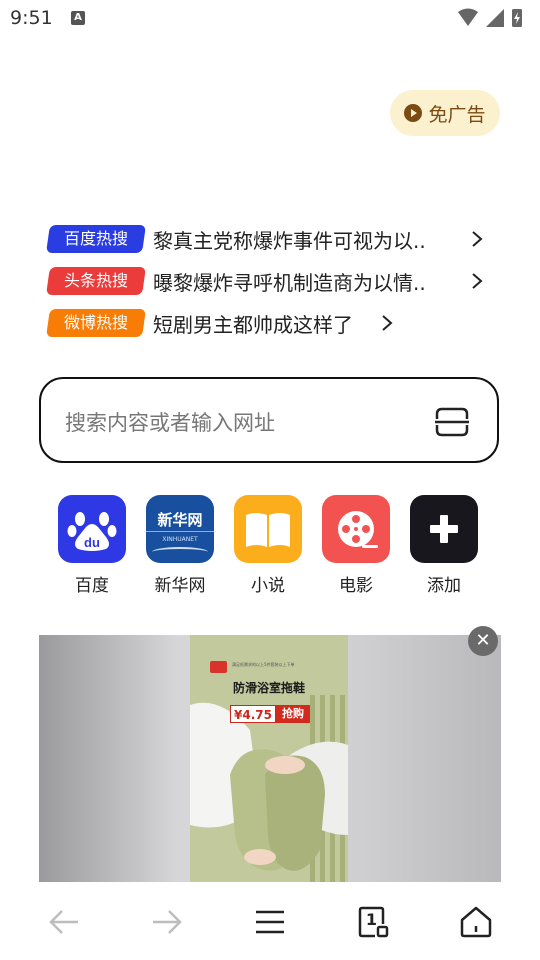  I want to click on system-status-icons, so click(490, 17).